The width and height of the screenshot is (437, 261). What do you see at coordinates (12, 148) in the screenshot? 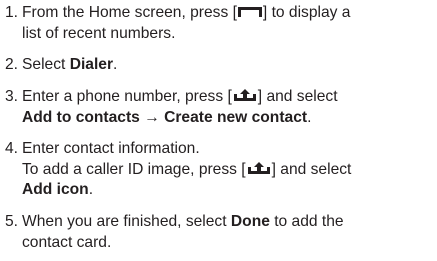
I see `step-number: 4.` at bounding box center [12, 148].